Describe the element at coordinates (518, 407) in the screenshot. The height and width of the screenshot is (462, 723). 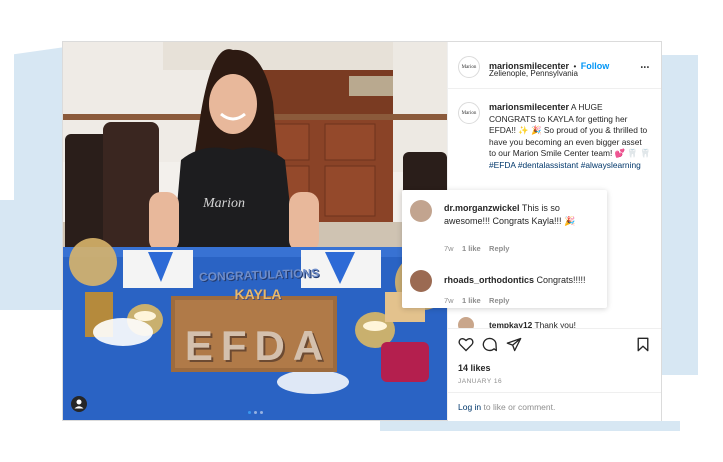
I see `login-prompt-text: to like or comment.` at that location.